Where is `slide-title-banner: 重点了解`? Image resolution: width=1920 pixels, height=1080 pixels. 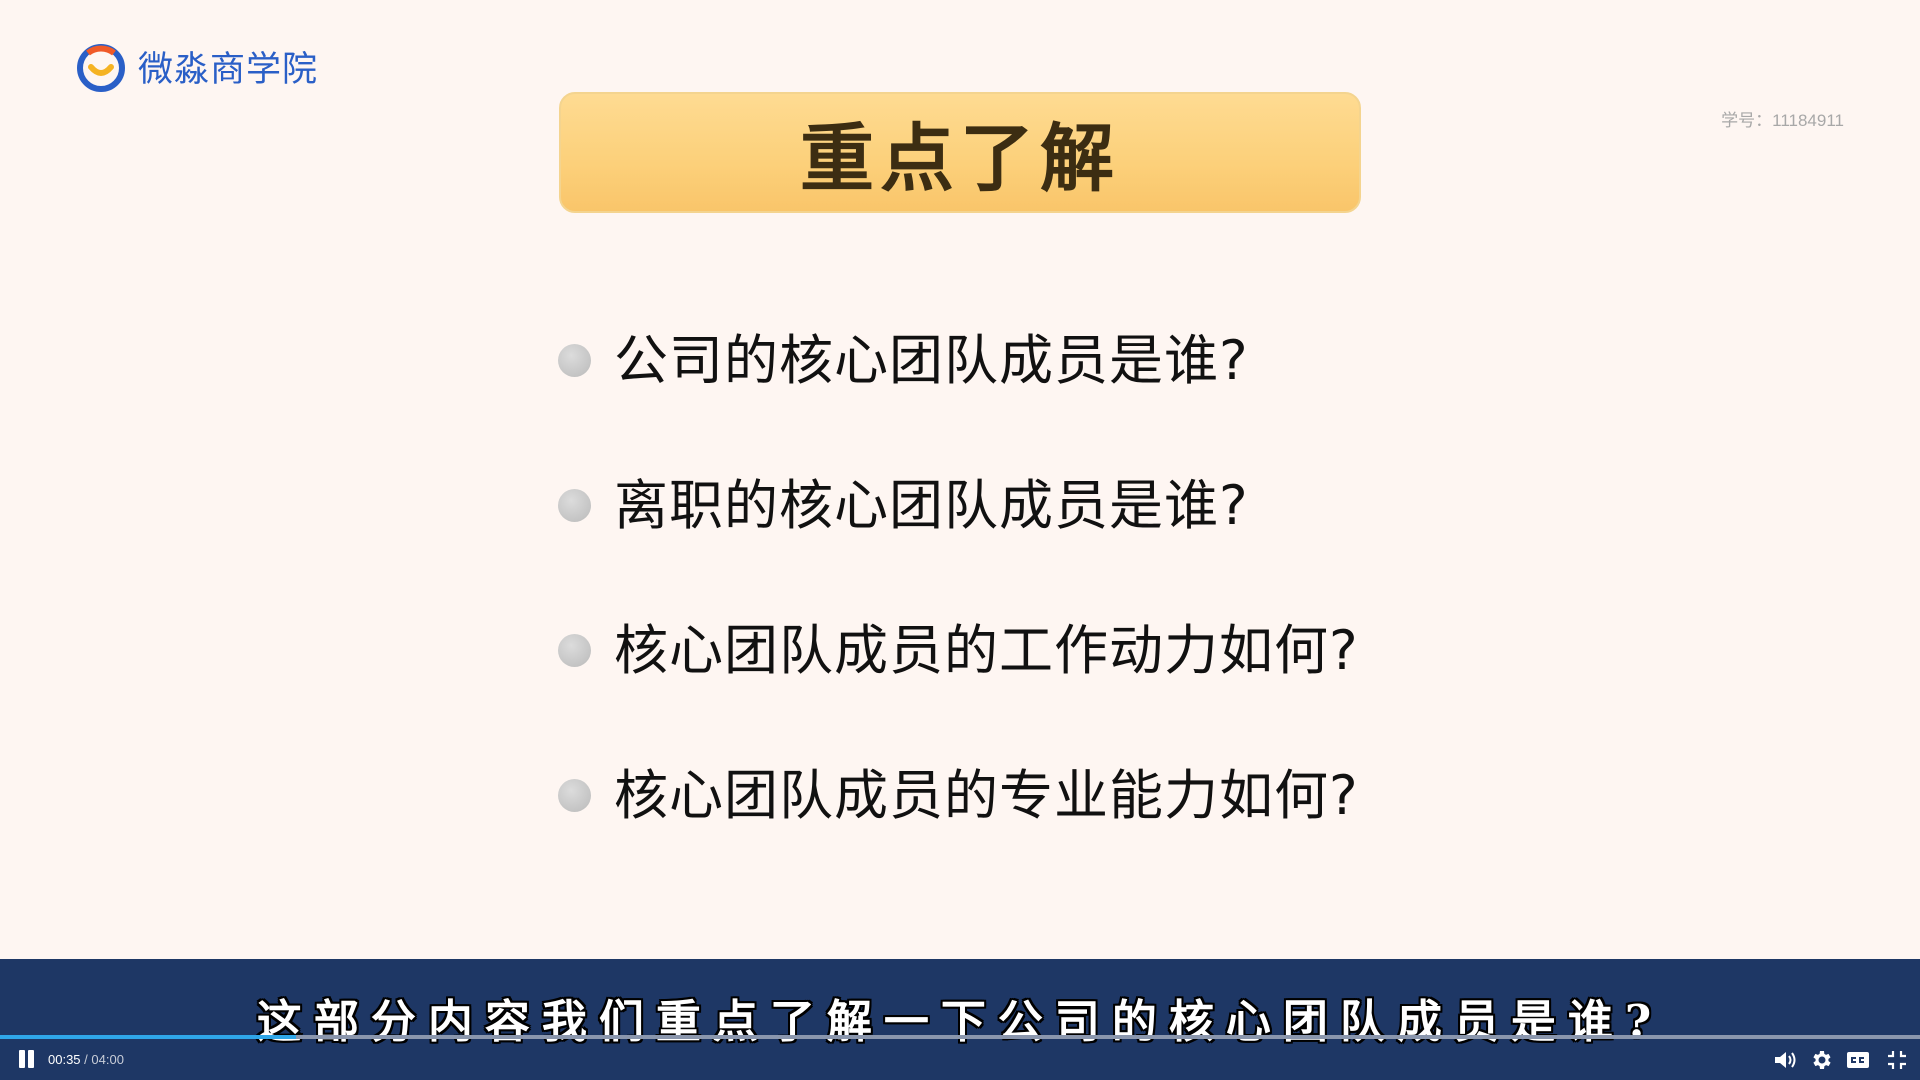
slide-title-banner: 重点了解 is located at coordinates (960, 152).